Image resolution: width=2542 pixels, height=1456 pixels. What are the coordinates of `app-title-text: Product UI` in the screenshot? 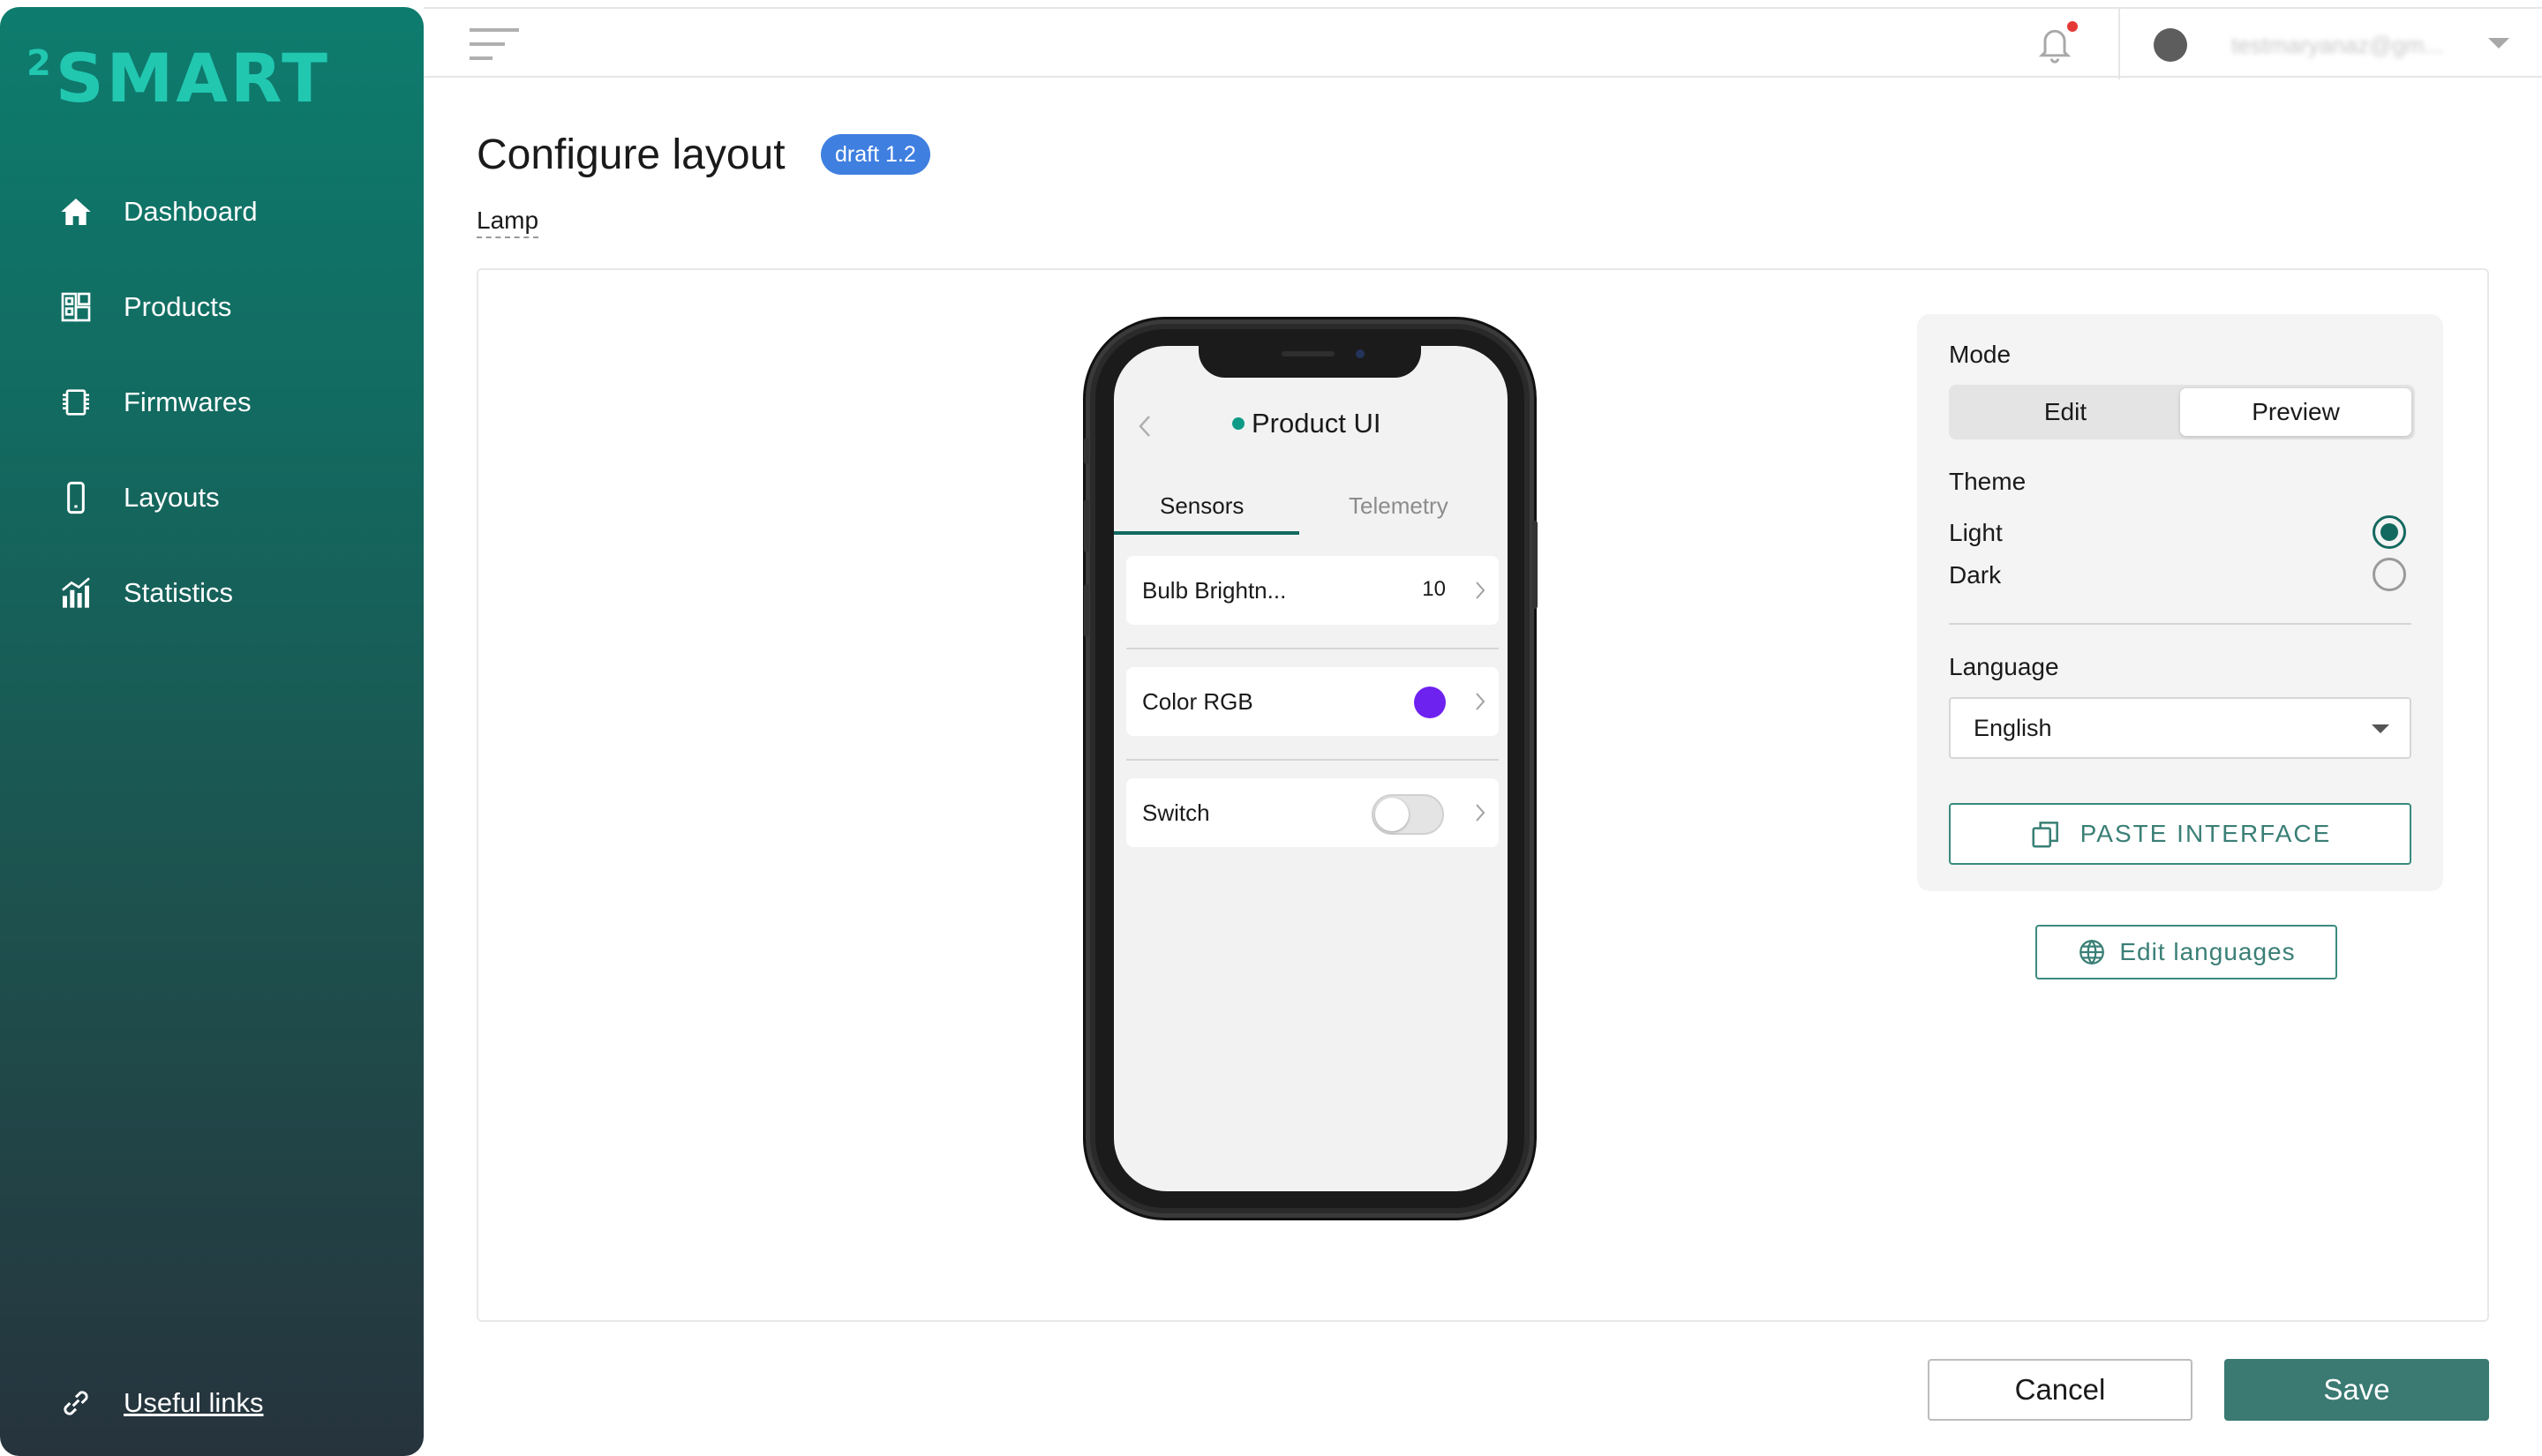 It's located at (1317, 423).